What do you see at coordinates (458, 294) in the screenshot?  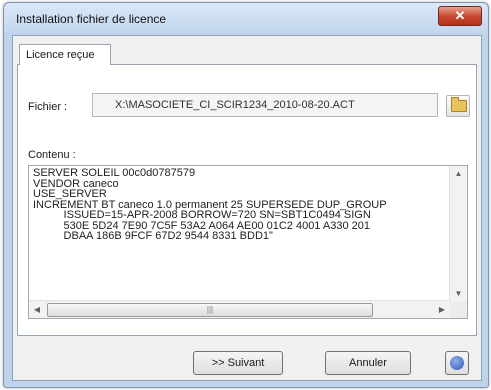 I see `scroll-down-icon: ▼` at bounding box center [458, 294].